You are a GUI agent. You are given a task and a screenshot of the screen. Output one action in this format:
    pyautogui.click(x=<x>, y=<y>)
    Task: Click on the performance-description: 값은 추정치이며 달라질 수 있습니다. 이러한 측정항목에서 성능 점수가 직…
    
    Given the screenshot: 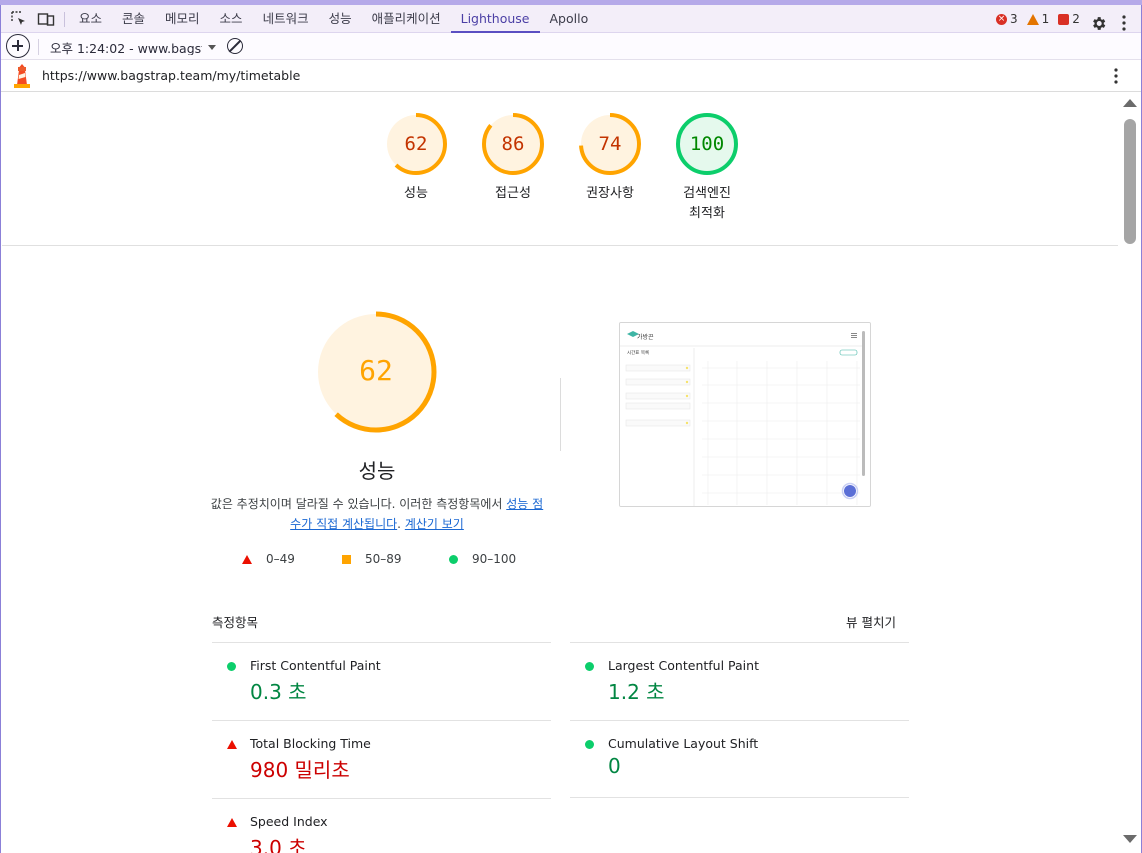 What is the action you would take?
    pyautogui.click(x=377, y=514)
    